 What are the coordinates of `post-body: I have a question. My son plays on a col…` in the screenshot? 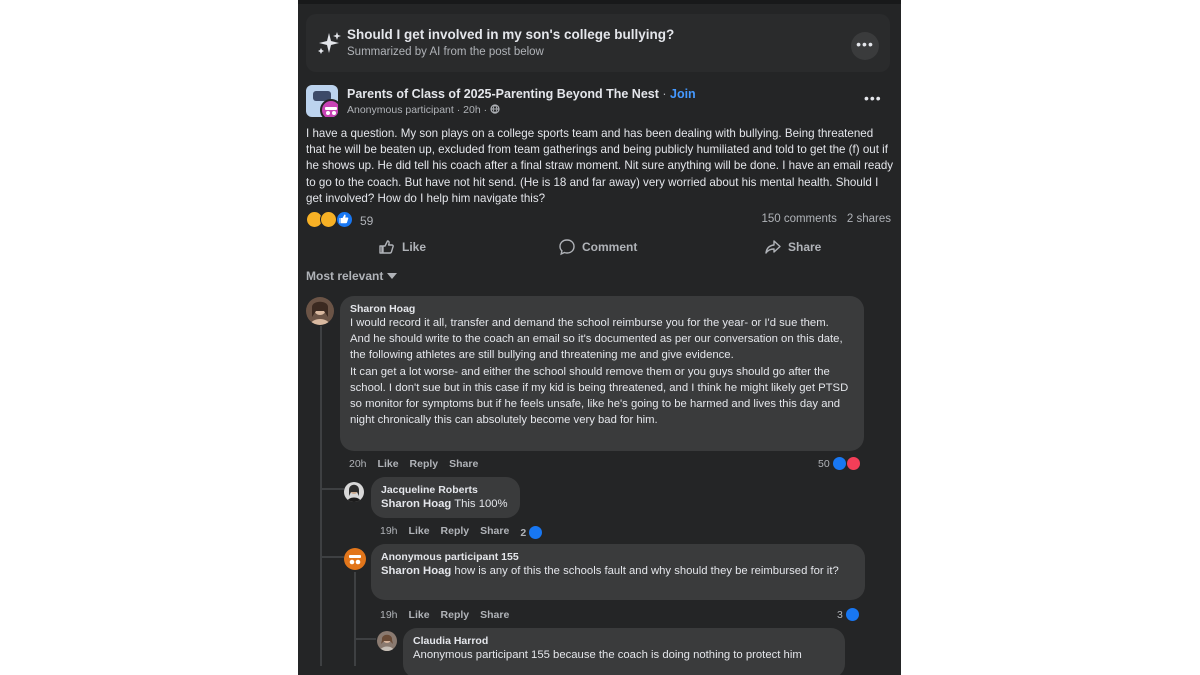 It's located at (600, 166).